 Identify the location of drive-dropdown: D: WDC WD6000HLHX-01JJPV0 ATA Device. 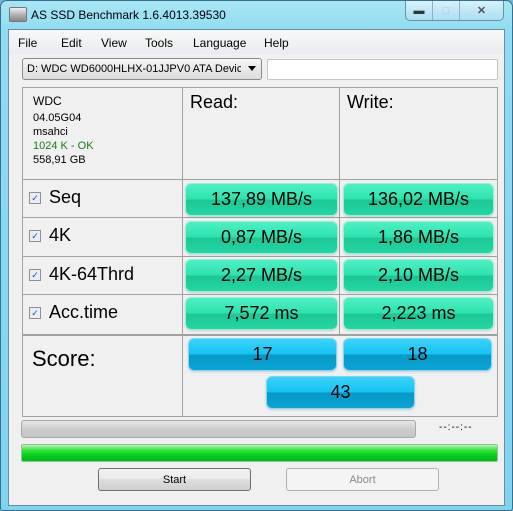
(142, 69).